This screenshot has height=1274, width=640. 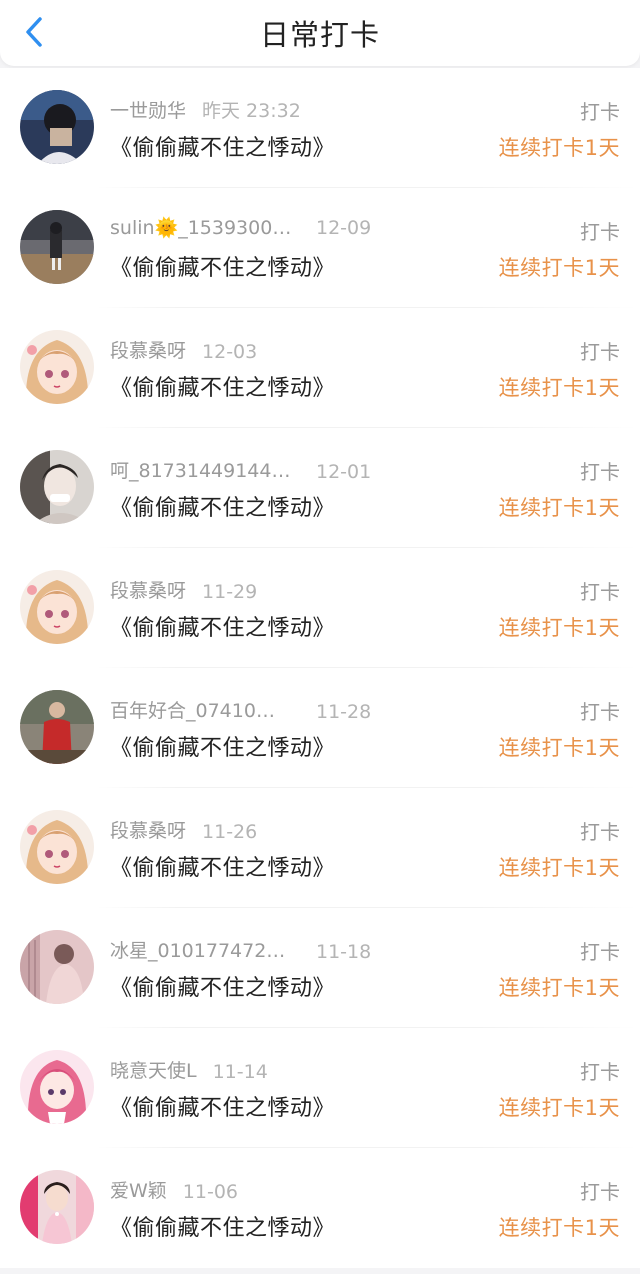 What do you see at coordinates (320, 1208) in the screenshot?
I see `list-item: 爱W颖 11-06 《偷偷藏不住之悸动》 打卡 连续打卡1天` at bounding box center [320, 1208].